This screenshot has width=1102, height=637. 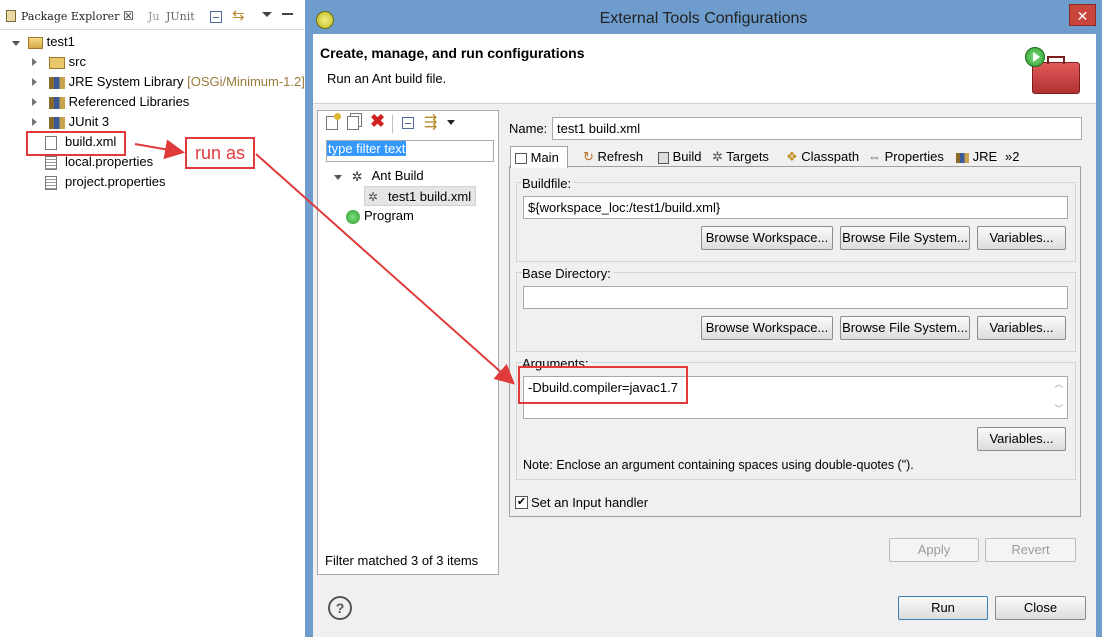 I want to click on banner-heading: Create, manage, and run configurations, so click(x=452, y=53).